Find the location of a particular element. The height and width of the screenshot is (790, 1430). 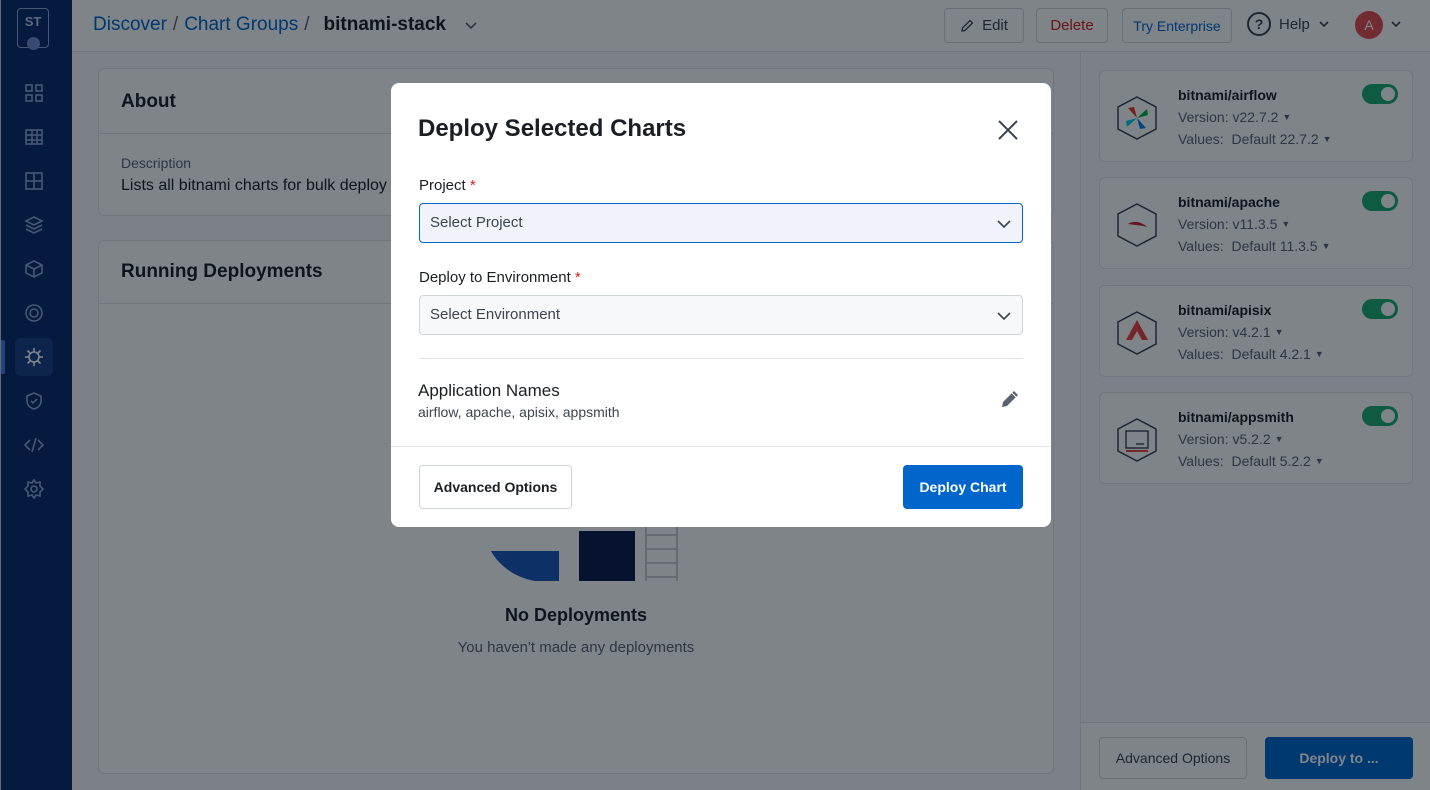

project-label-text: Project is located at coordinates (442, 185).